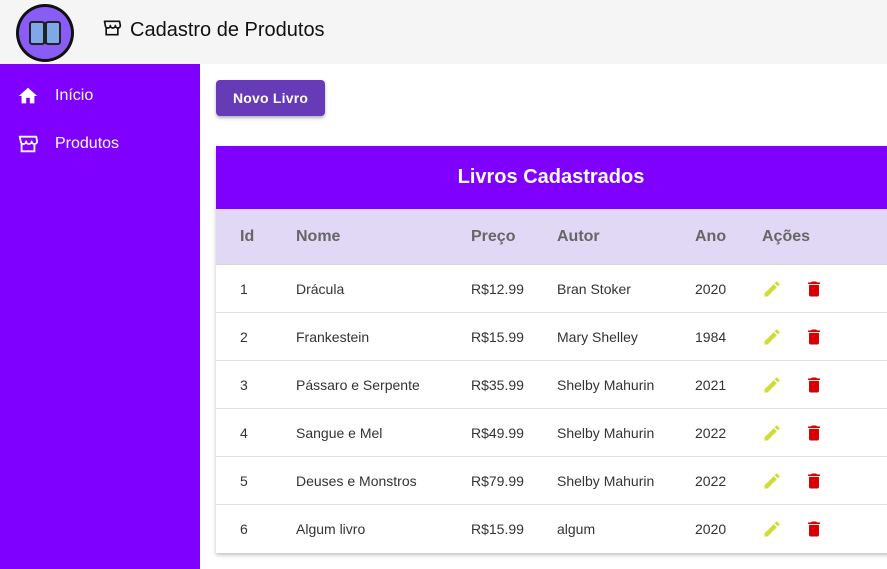  I want to click on column-header-id: Id, so click(247, 237).